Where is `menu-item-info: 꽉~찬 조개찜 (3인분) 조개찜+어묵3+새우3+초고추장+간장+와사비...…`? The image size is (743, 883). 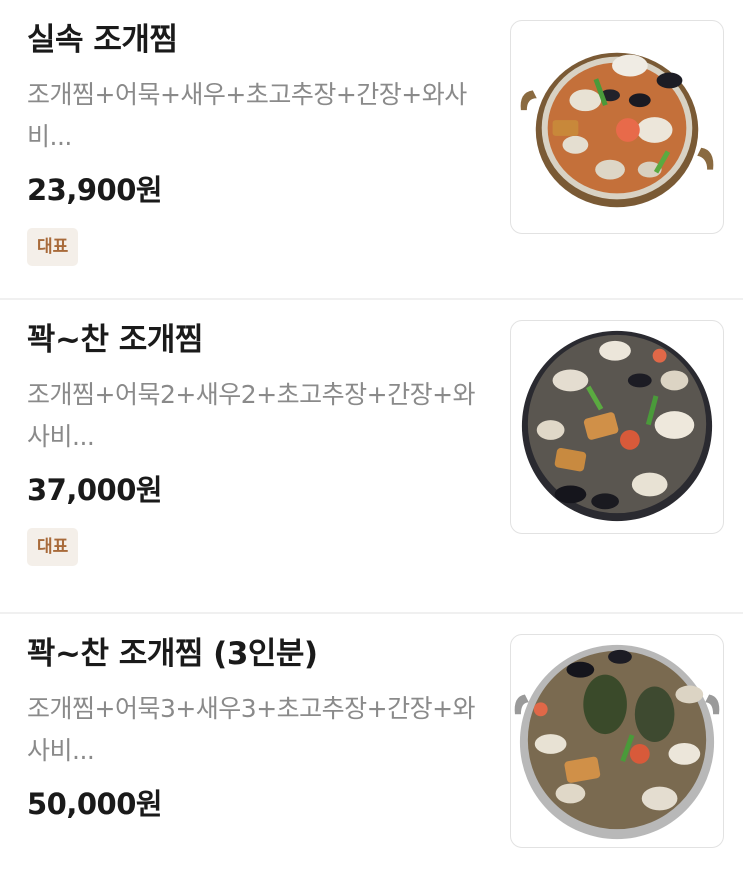 menu-item-info: 꽉~찬 조개찜 (3인분) 조개찜+어묵3+새우3+초고추장+간장+와사비...… is located at coordinates (262, 729).